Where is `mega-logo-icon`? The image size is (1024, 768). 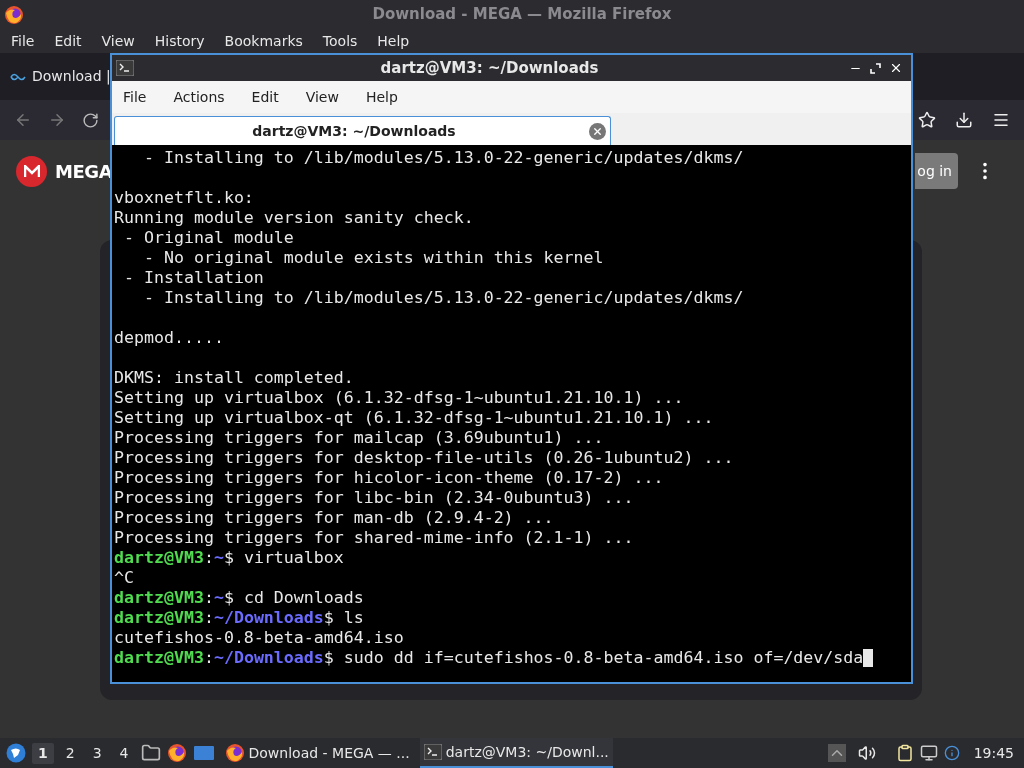
mega-logo-icon is located at coordinates (31, 171).